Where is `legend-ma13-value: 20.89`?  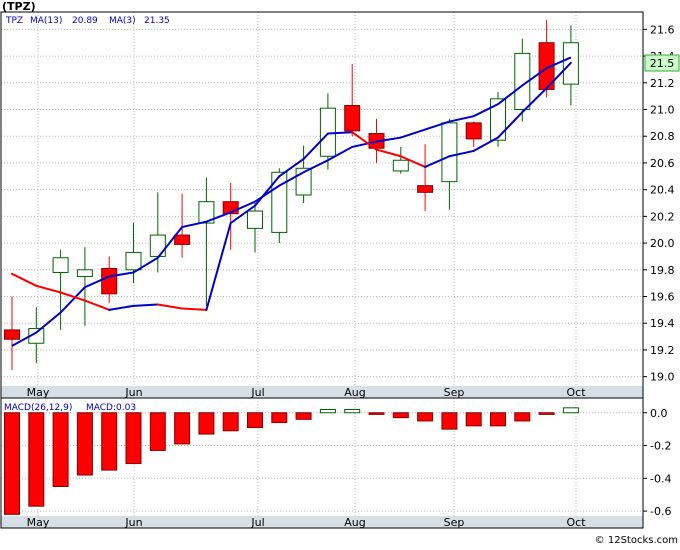 legend-ma13-value: 20.89 is located at coordinates (85, 21).